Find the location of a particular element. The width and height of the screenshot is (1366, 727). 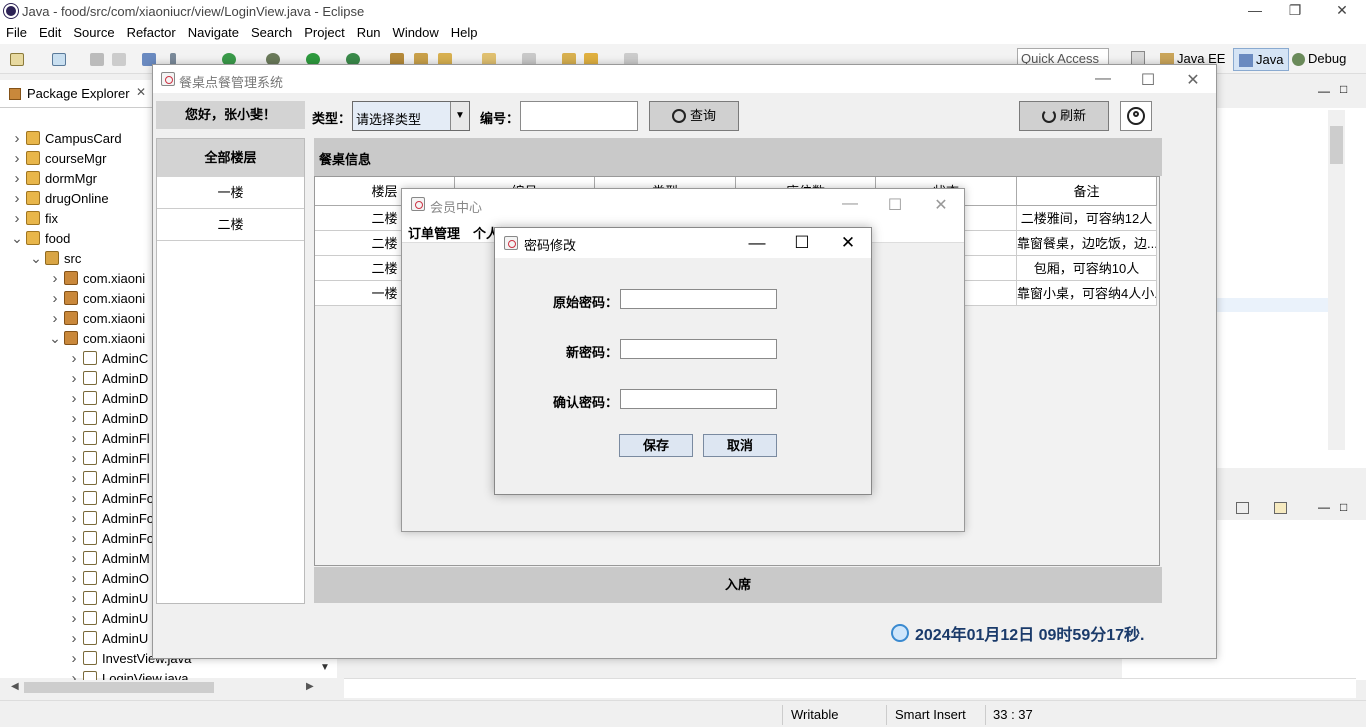

new-icon is located at coordinates (17, 59).